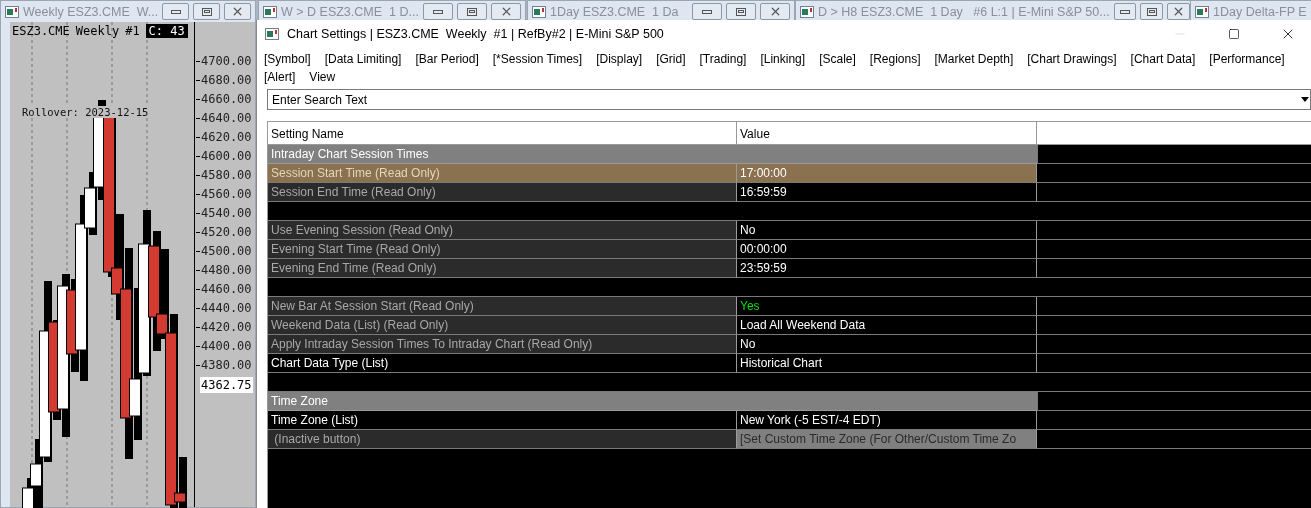  Describe the element at coordinates (322, 77) in the screenshot. I see `settings-menu-item: View` at that location.